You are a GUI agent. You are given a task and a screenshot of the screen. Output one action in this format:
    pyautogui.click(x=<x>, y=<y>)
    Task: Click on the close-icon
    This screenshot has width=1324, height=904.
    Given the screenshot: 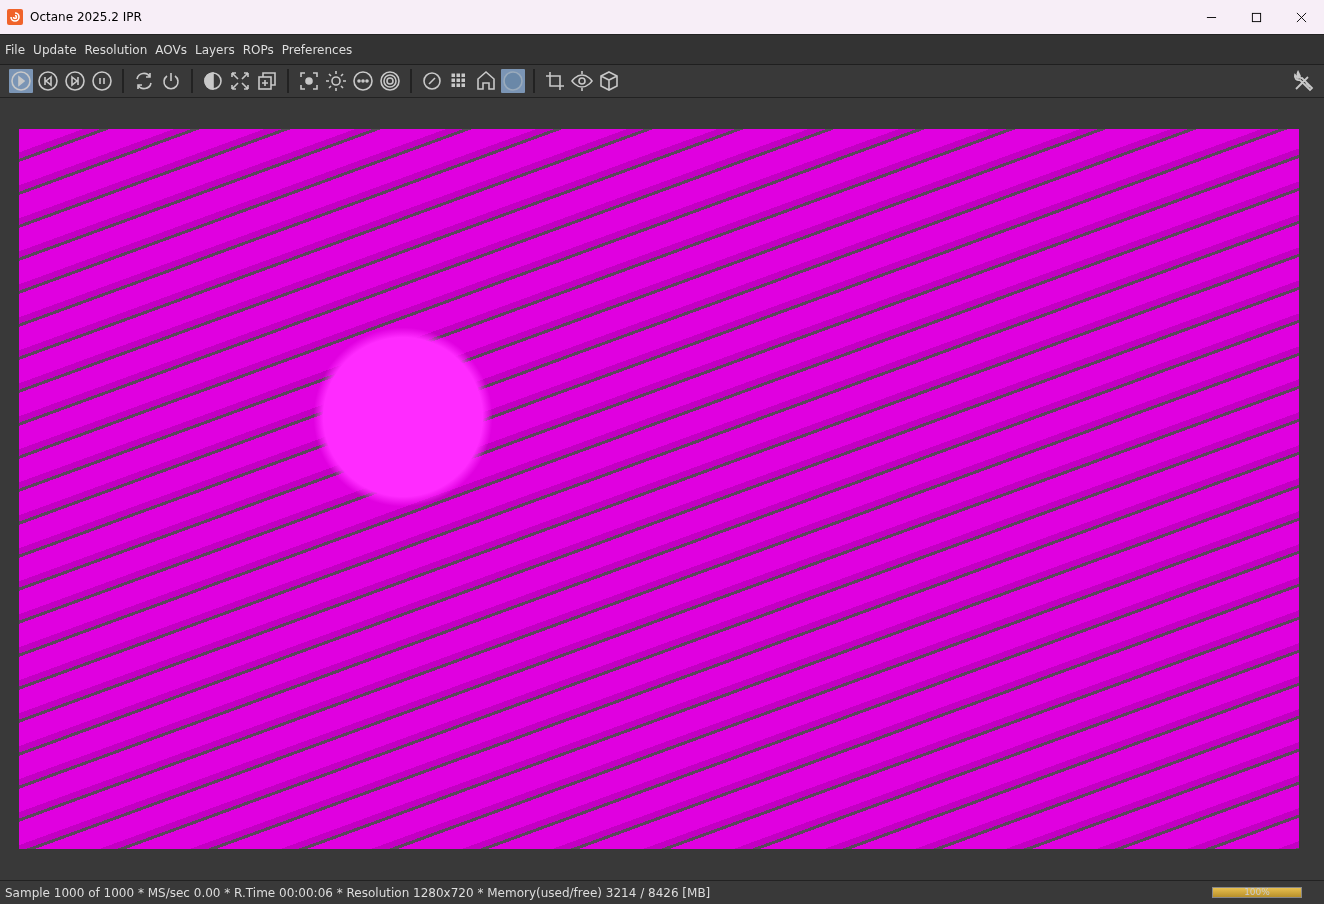 What is the action you would take?
    pyautogui.click(x=1301, y=17)
    